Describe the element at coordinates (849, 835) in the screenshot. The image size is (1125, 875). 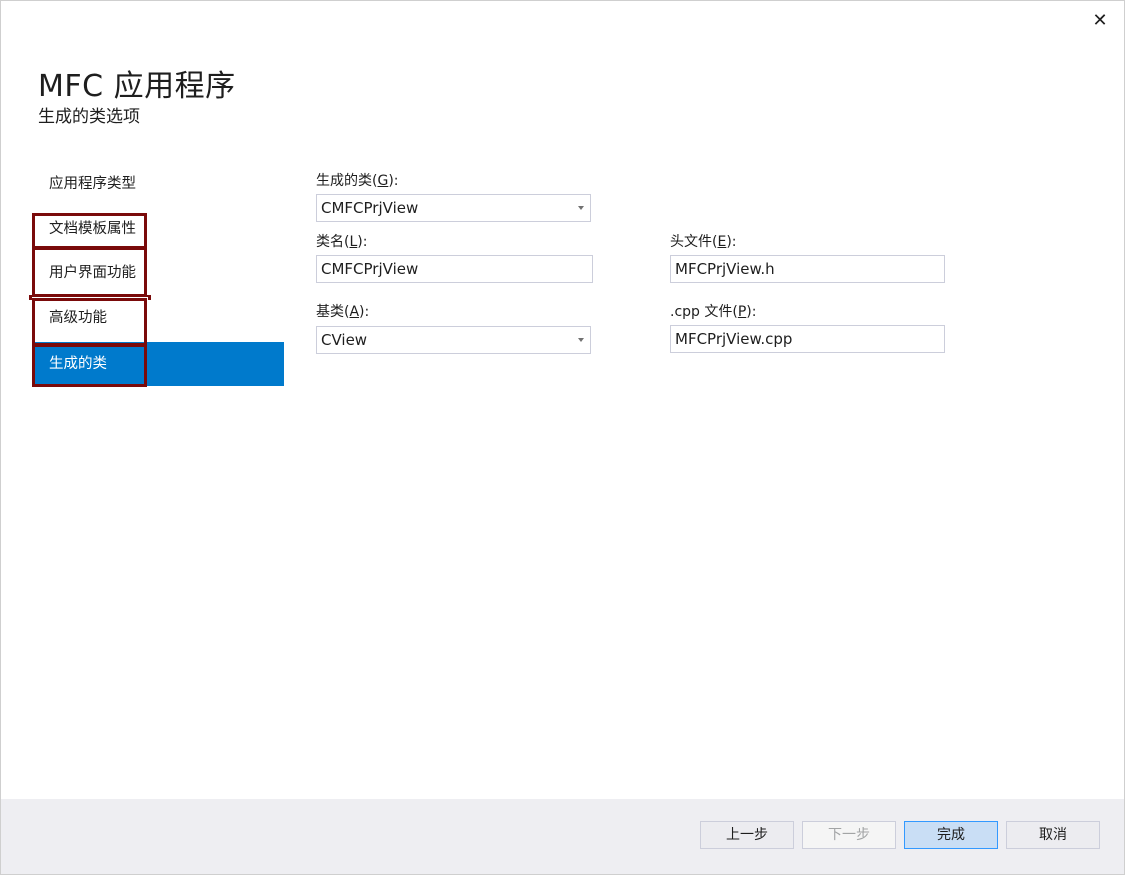
I see `next-button: 下一步` at that location.